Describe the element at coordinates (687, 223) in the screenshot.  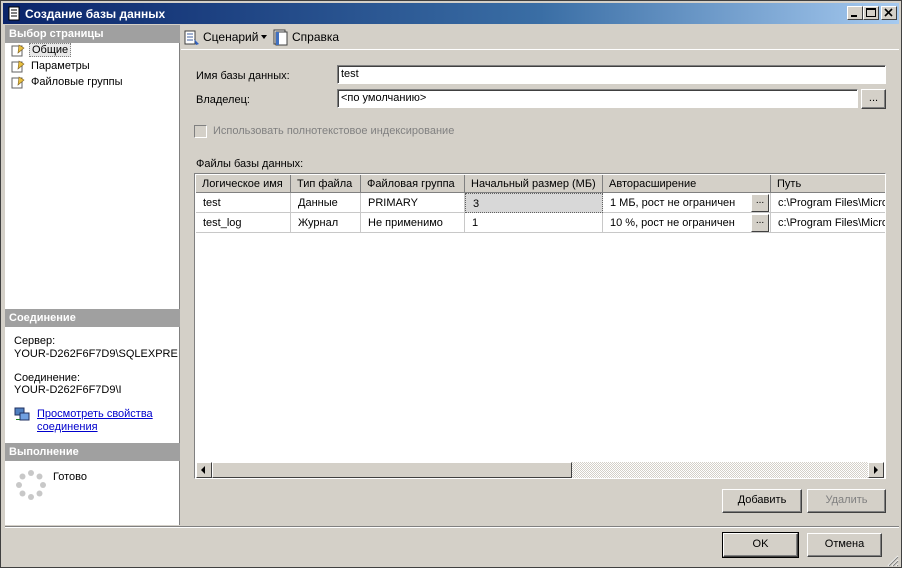
I see `table-cell: 10 %, рост не ограничен` at that location.